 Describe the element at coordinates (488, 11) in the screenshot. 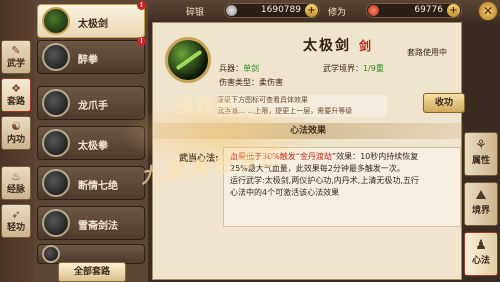

I see `close-button: ✕` at that location.